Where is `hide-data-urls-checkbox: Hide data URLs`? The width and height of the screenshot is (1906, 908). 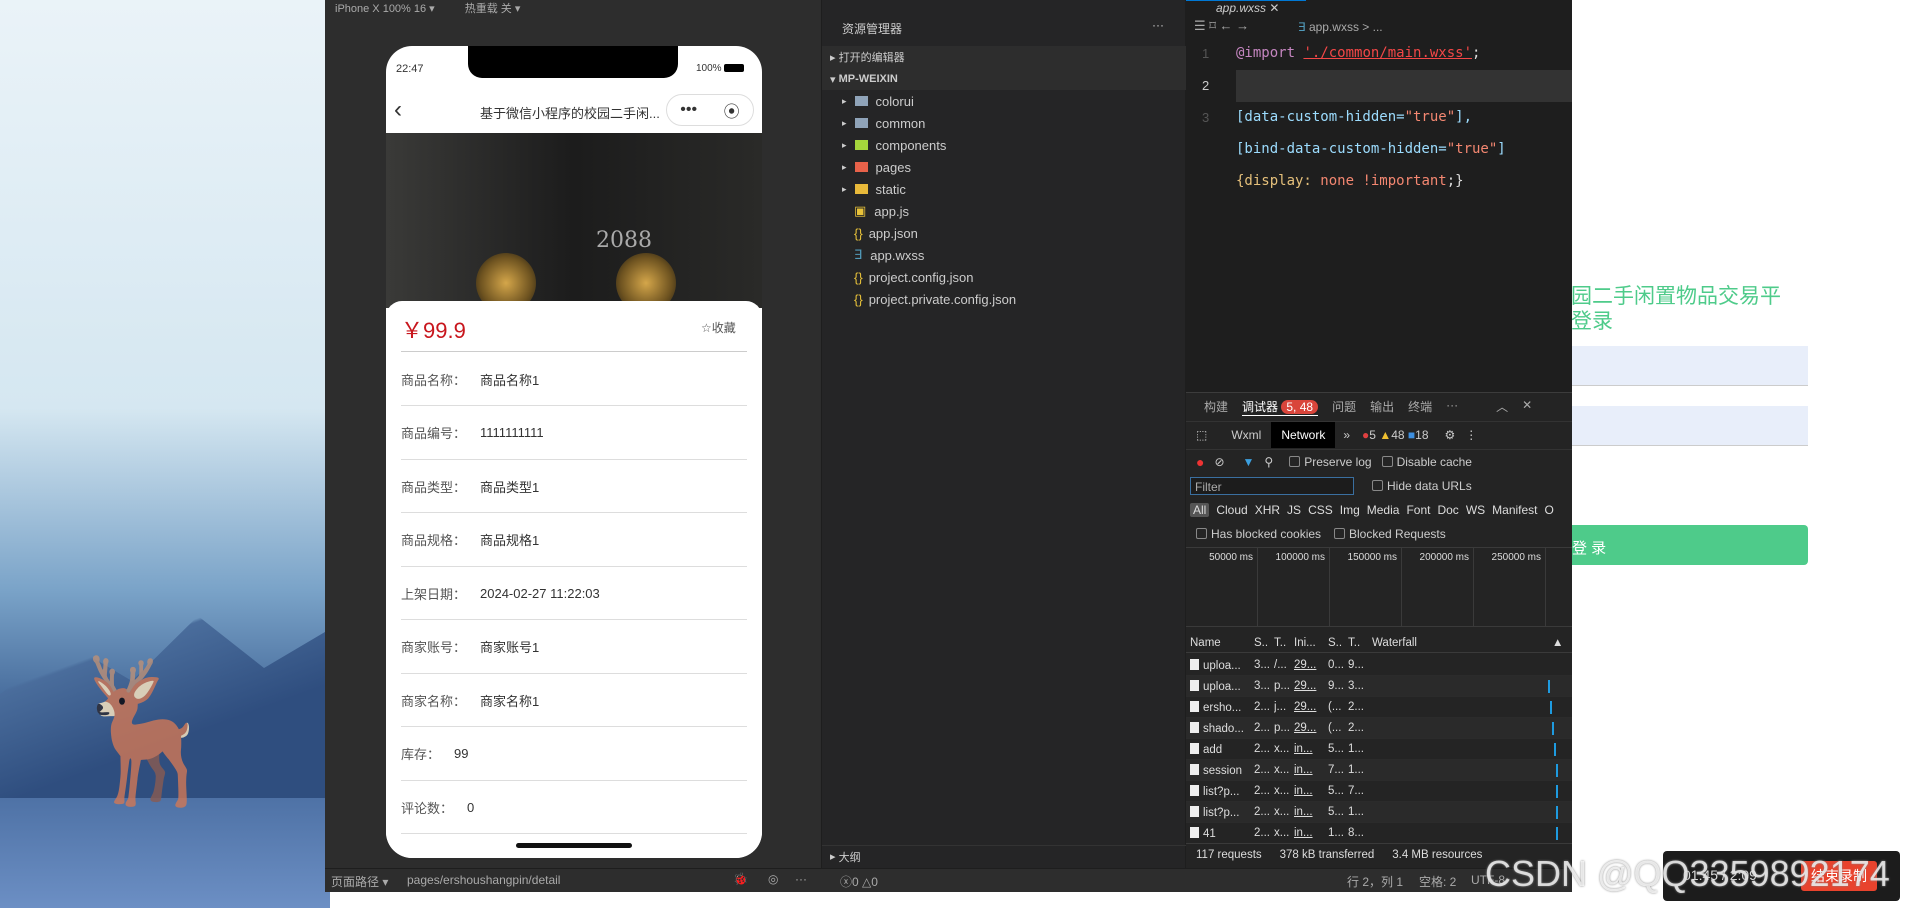 hide-data-urls-checkbox: Hide data URLs is located at coordinates (1422, 486).